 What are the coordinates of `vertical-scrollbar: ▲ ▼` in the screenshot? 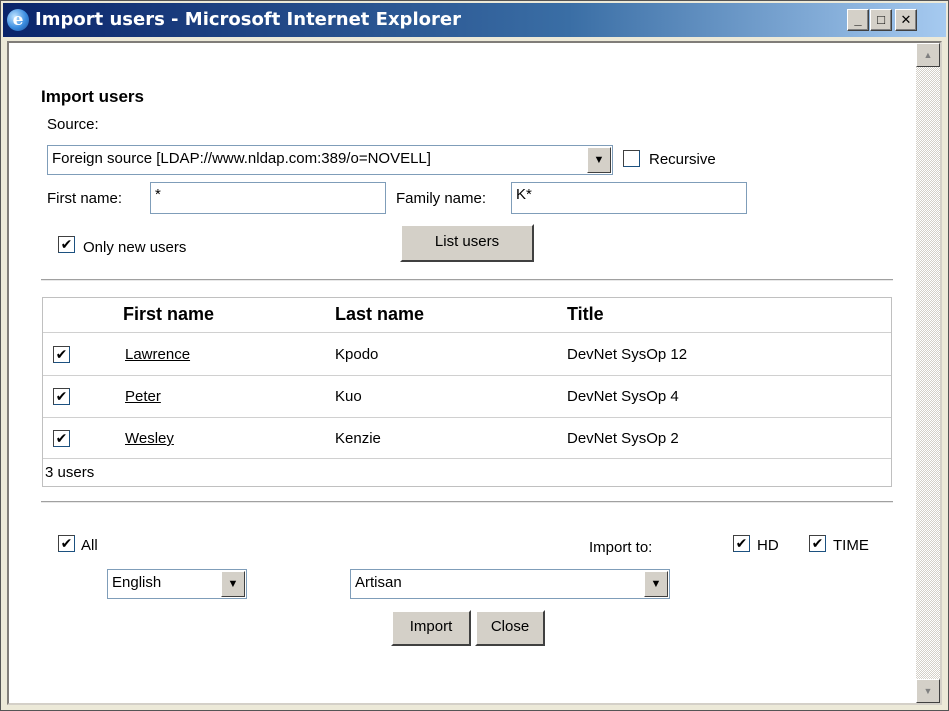 It's located at (928, 373).